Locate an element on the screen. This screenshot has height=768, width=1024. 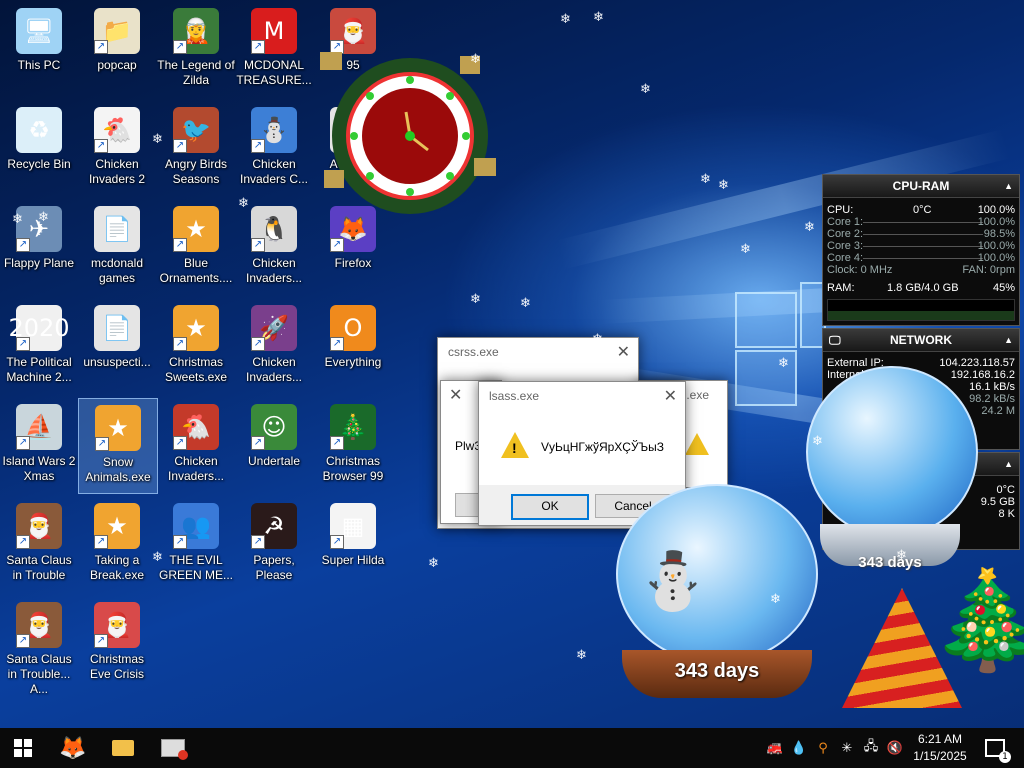
notification-icon: 1 is located at coordinates (998, 751).